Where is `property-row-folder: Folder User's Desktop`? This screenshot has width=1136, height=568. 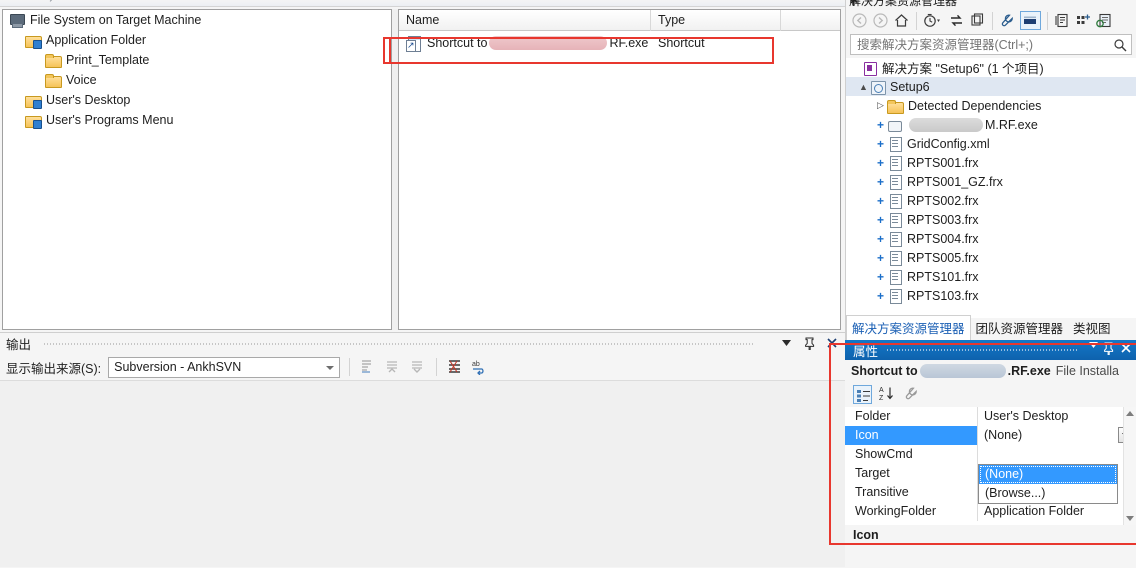 property-row-folder: Folder User's Desktop is located at coordinates (990, 416).